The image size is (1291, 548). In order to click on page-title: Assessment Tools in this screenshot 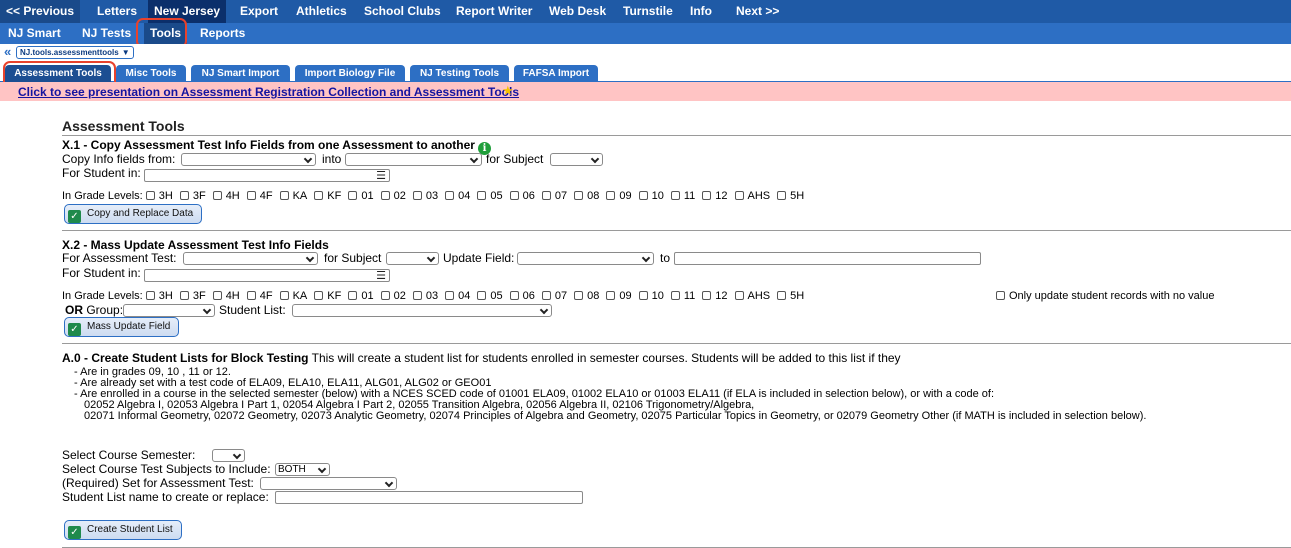, I will do `click(123, 126)`.